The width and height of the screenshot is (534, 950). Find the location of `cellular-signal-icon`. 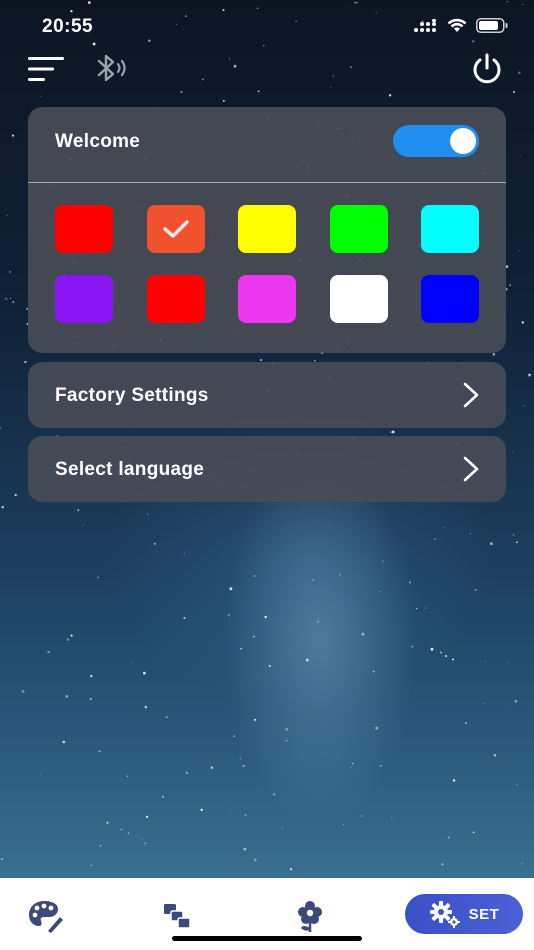

cellular-signal-icon is located at coordinates (425, 25).